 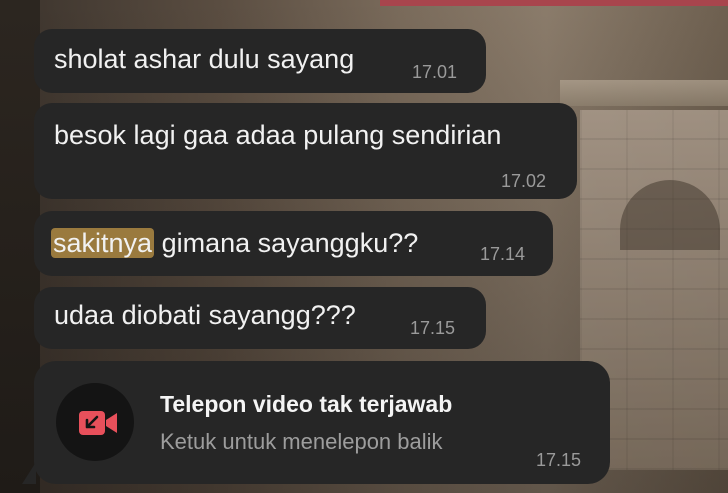 What do you see at coordinates (103, 243) in the screenshot?
I see `search-highlight: sakitnya` at bounding box center [103, 243].